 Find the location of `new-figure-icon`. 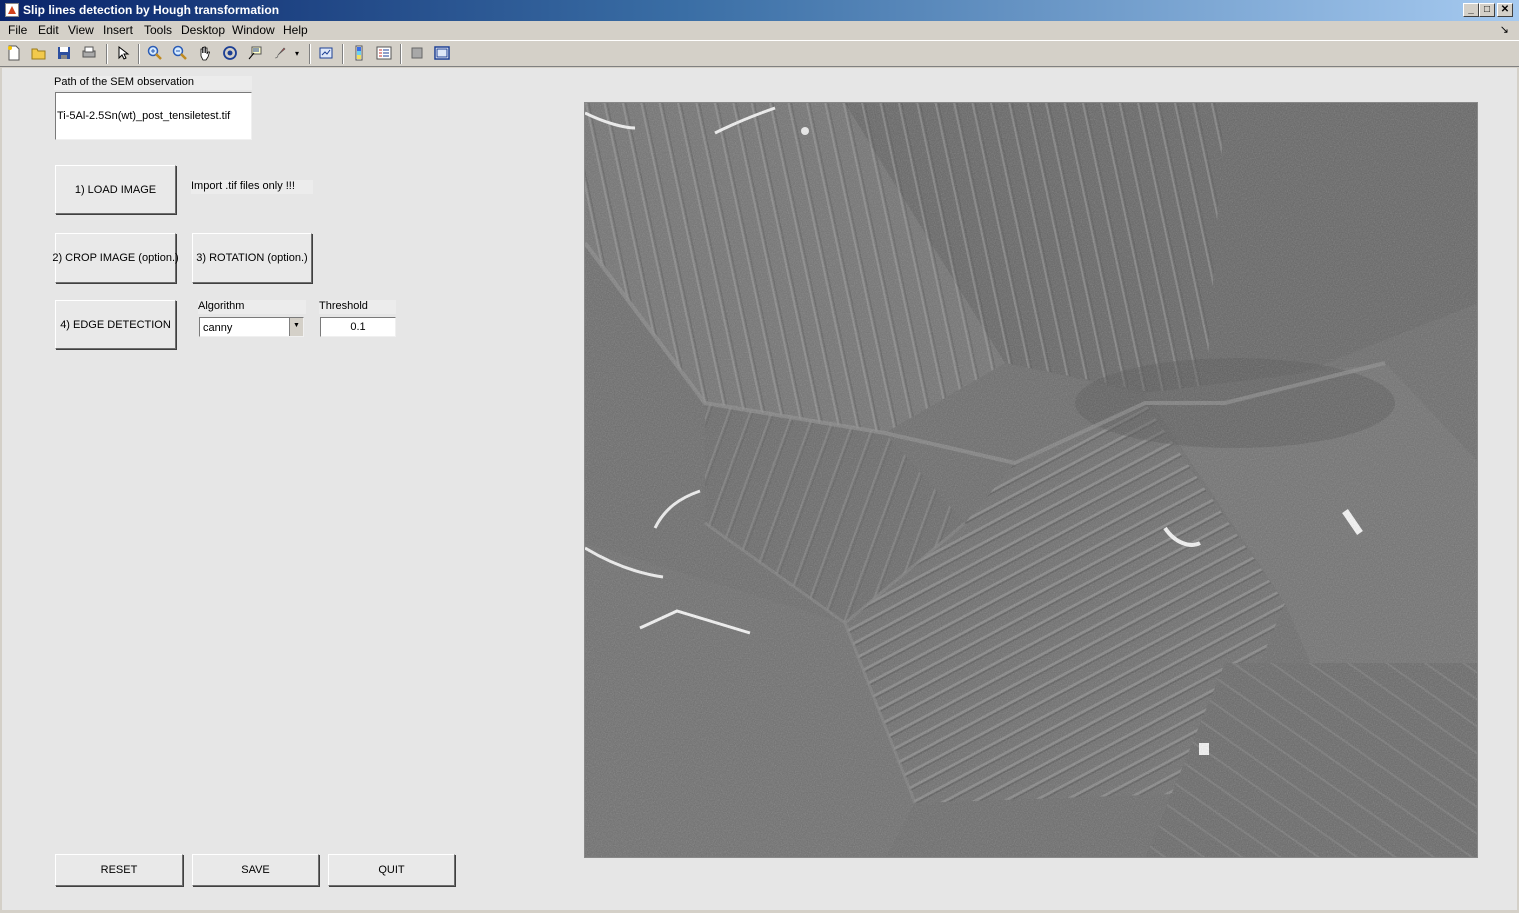

new-figure-icon is located at coordinates (14, 54).